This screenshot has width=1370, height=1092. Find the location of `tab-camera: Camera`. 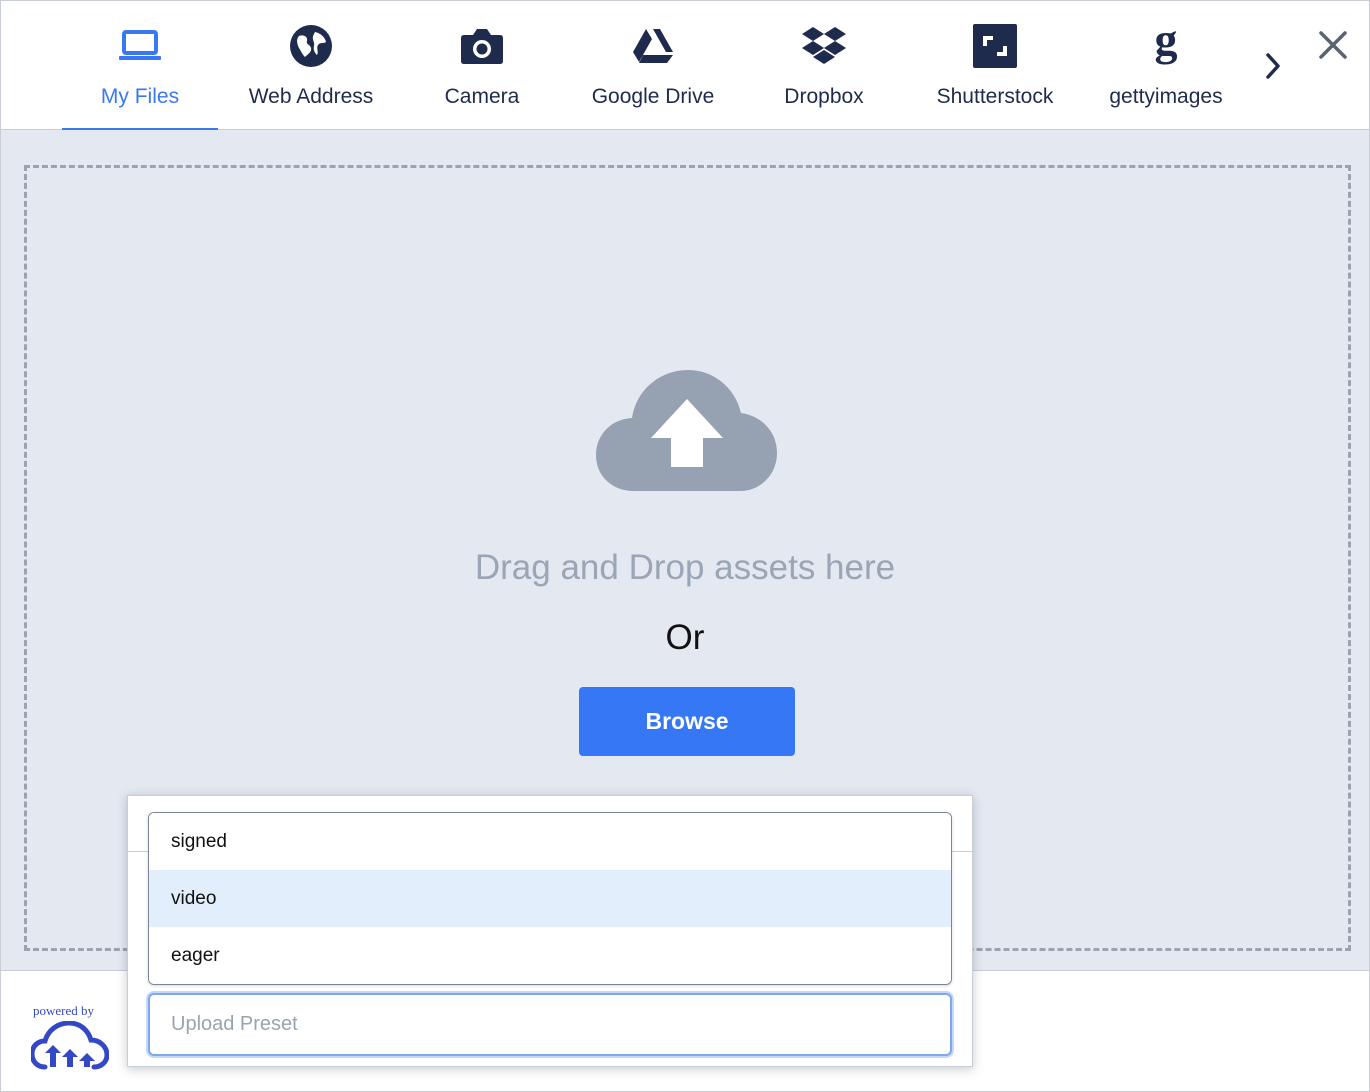

tab-camera: Camera is located at coordinates (482, 65).